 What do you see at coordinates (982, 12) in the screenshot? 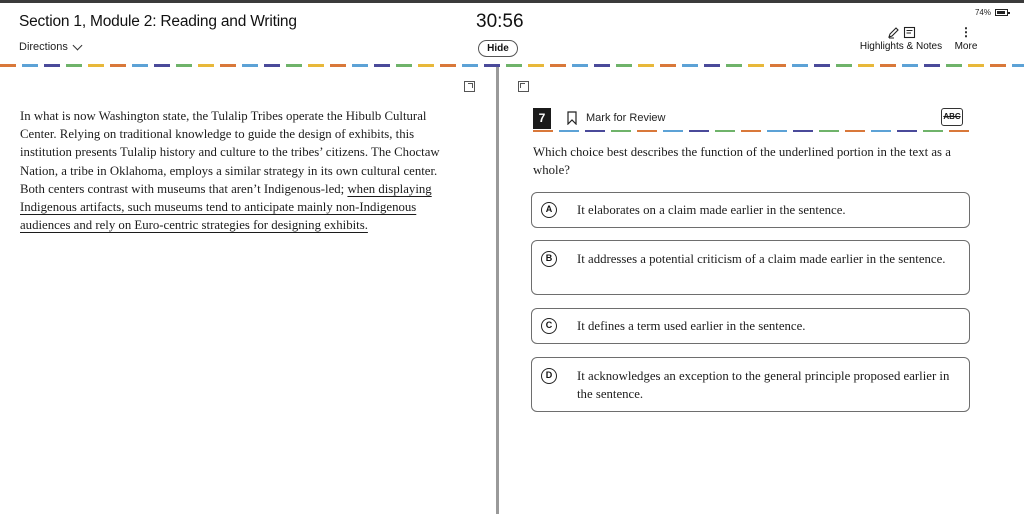
I see `battery-percent: 74%` at bounding box center [982, 12].